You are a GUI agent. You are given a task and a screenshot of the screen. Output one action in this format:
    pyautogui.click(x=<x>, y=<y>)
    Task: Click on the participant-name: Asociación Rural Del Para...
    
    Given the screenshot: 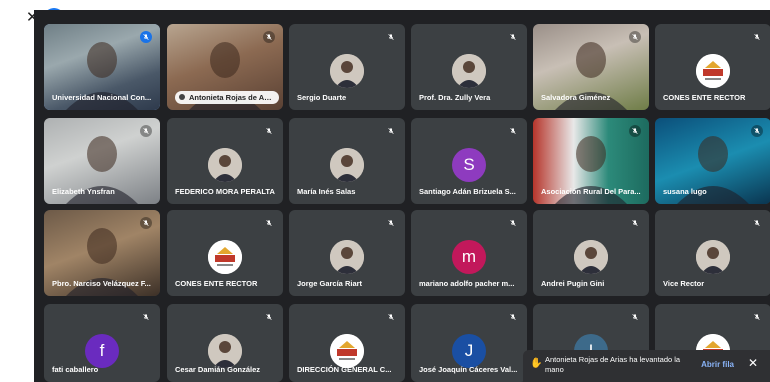 What is the action you would take?
    pyautogui.click(x=591, y=191)
    